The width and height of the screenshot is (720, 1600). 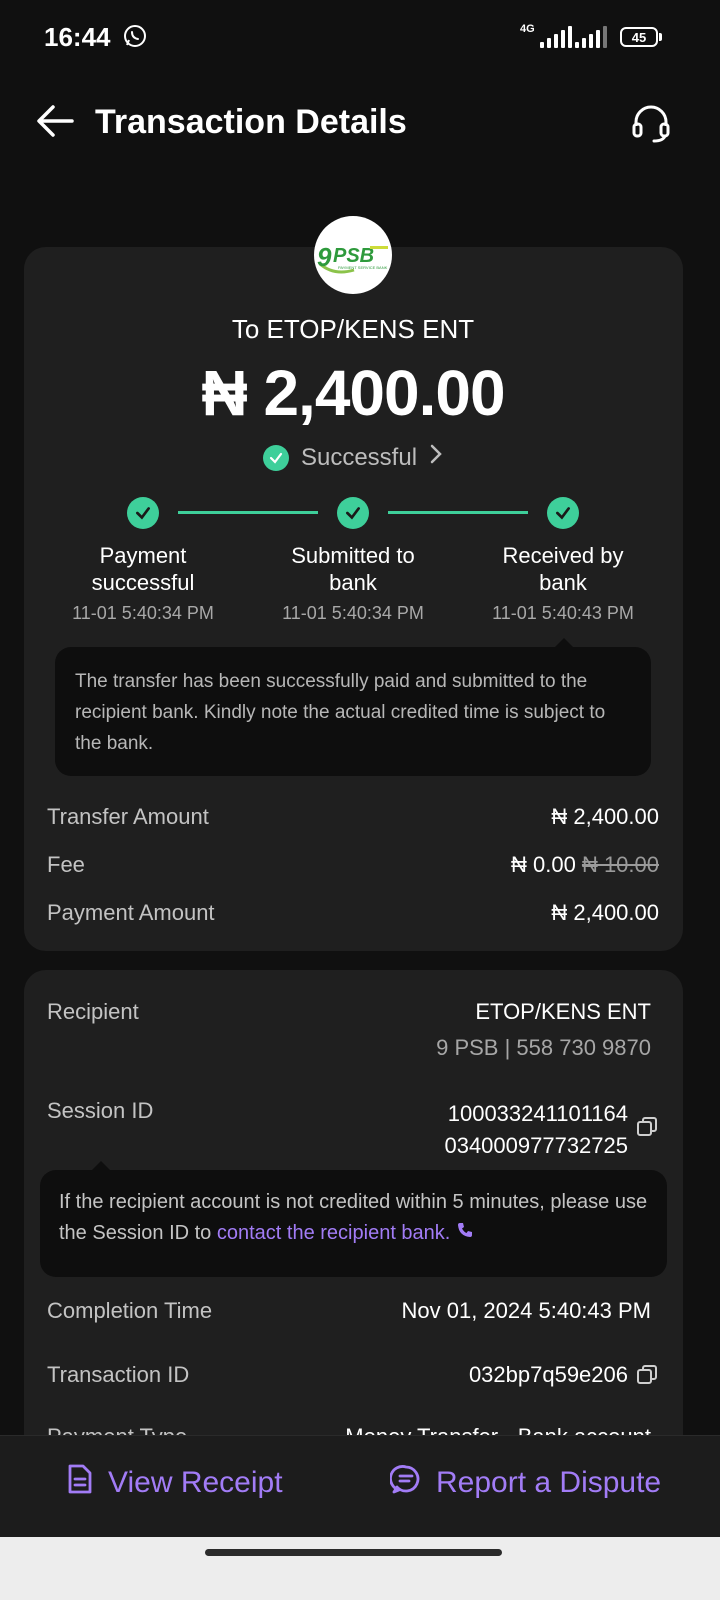 What do you see at coordinates (128, 816) in the screenshot?
I see `transfer-amount-label: Transfer Amount` at bounding box center [128, 816].